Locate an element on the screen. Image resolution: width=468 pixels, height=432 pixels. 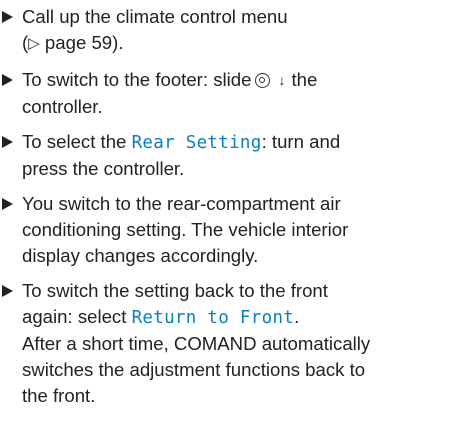
slide-down-arrow-icon: ↓ is located at coordinates (282, 80).